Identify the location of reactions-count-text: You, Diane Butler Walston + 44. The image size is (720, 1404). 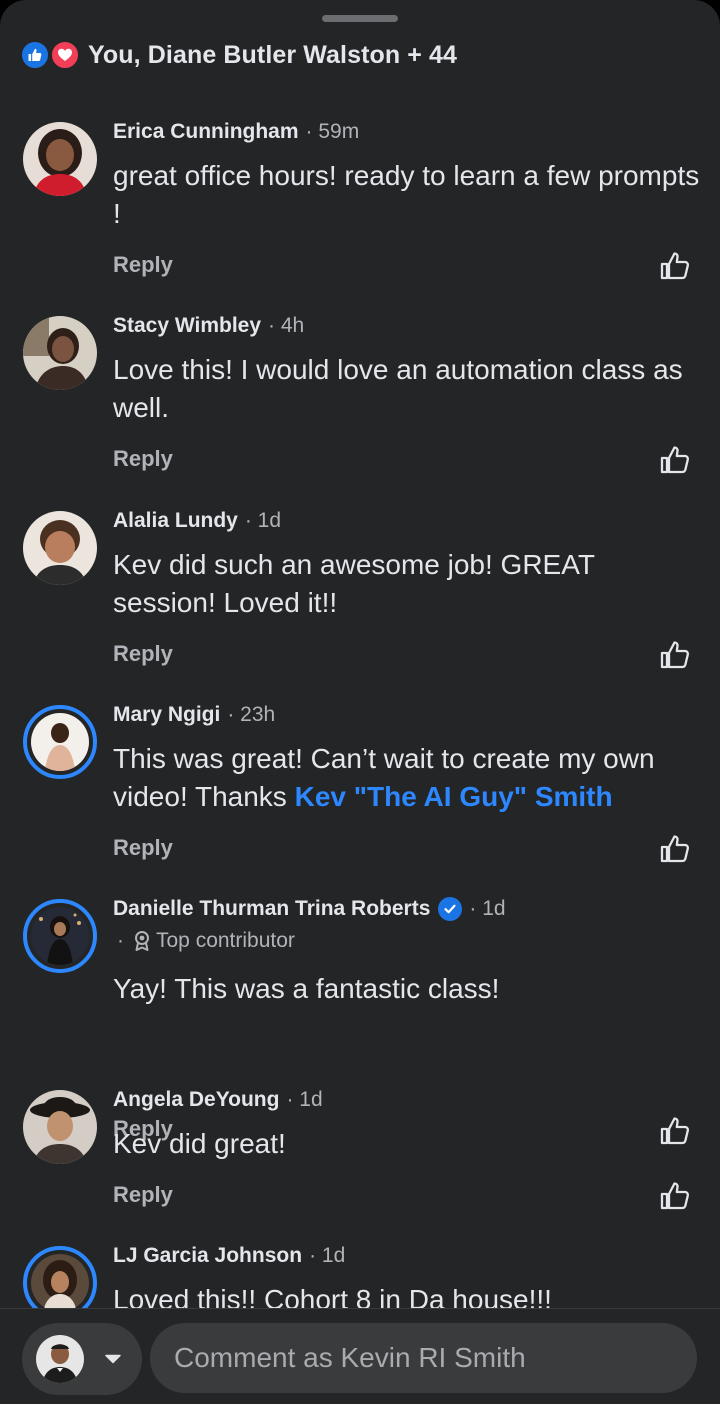
(273, 54).